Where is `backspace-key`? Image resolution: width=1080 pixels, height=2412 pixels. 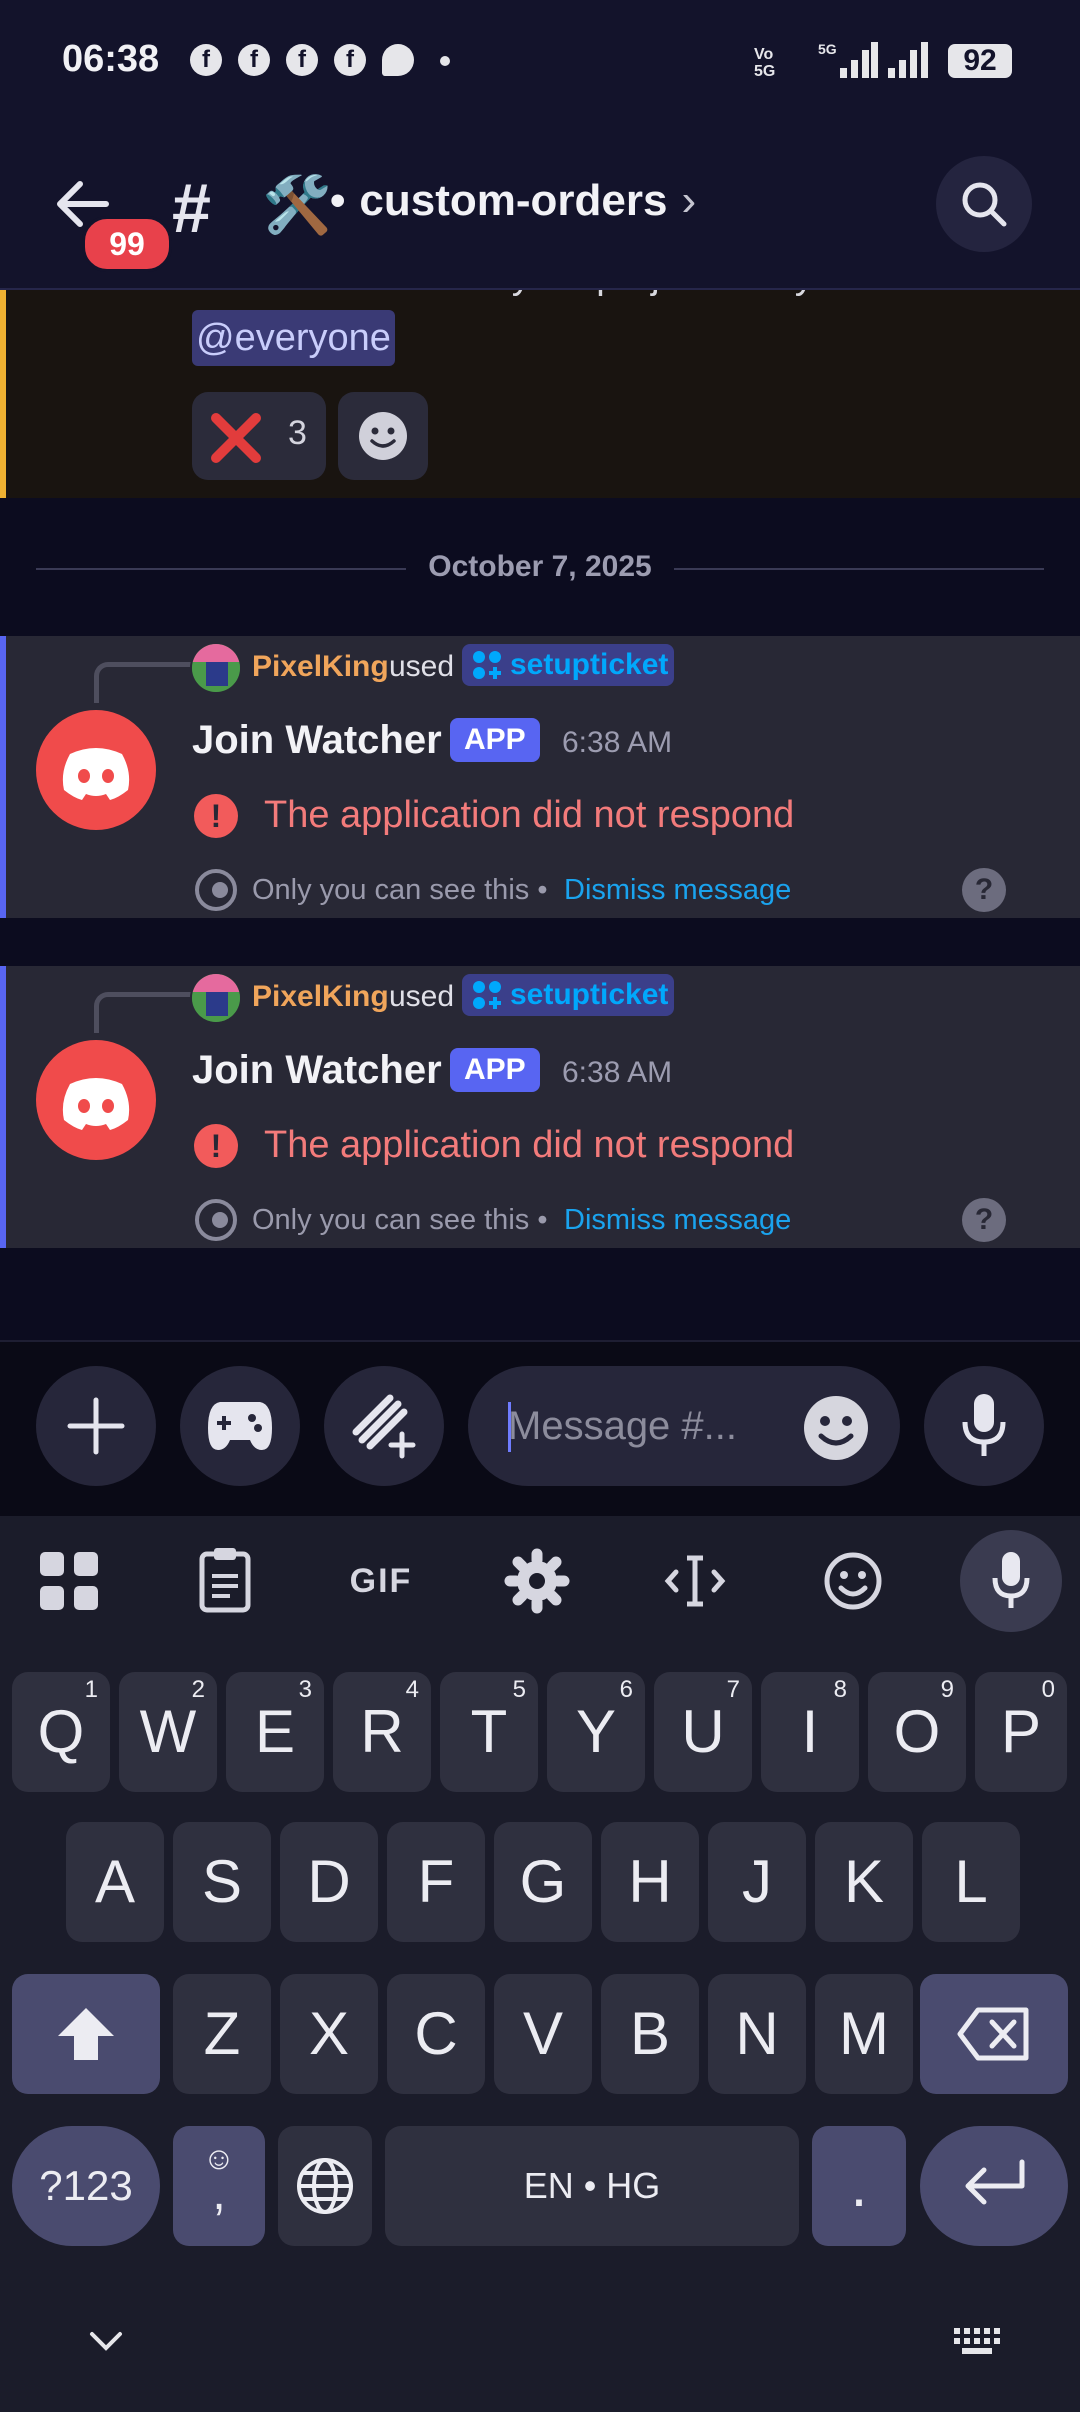 backspace-key is located at coordinates (994, 2034).